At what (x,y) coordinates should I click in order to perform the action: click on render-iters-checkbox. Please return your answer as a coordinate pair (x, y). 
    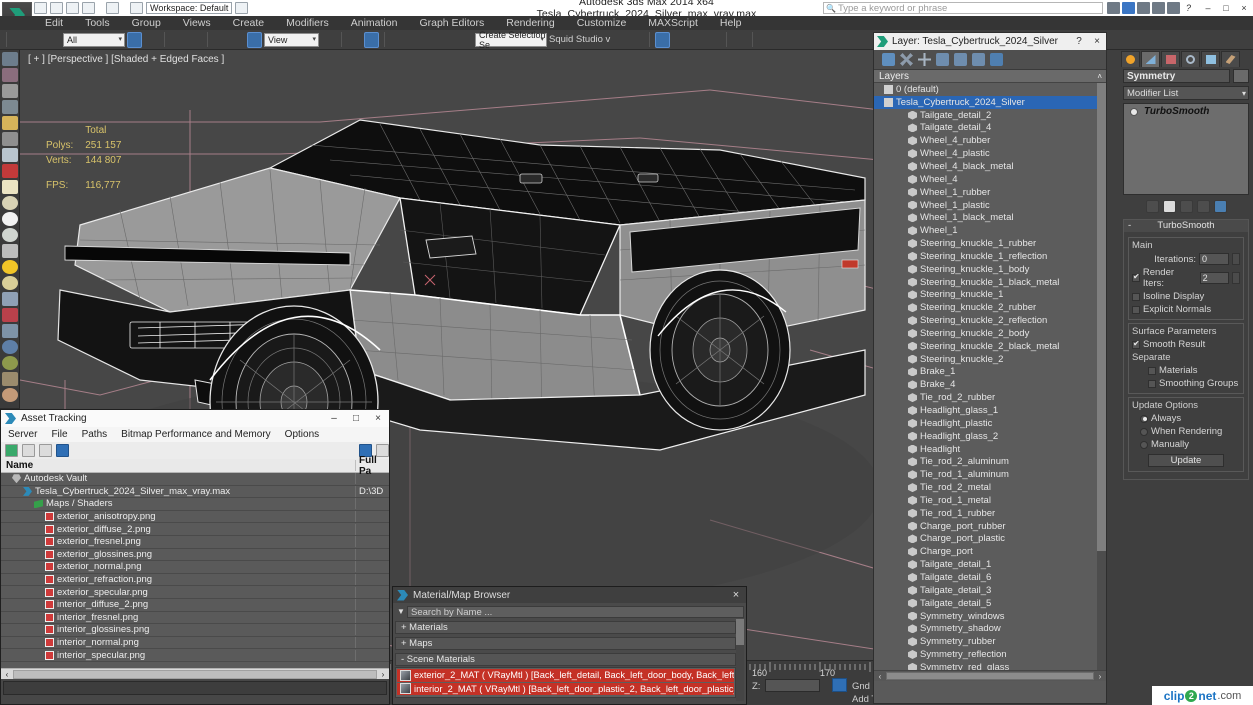
    Looking at the image, I should click on (1136, 277).